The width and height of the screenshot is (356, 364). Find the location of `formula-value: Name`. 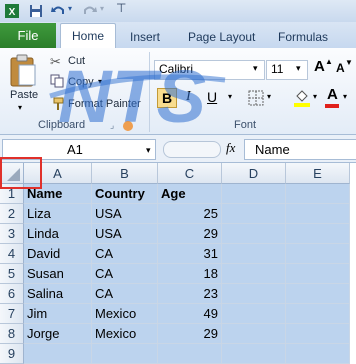

formula-value: Name is located at coordinates (272, 149).